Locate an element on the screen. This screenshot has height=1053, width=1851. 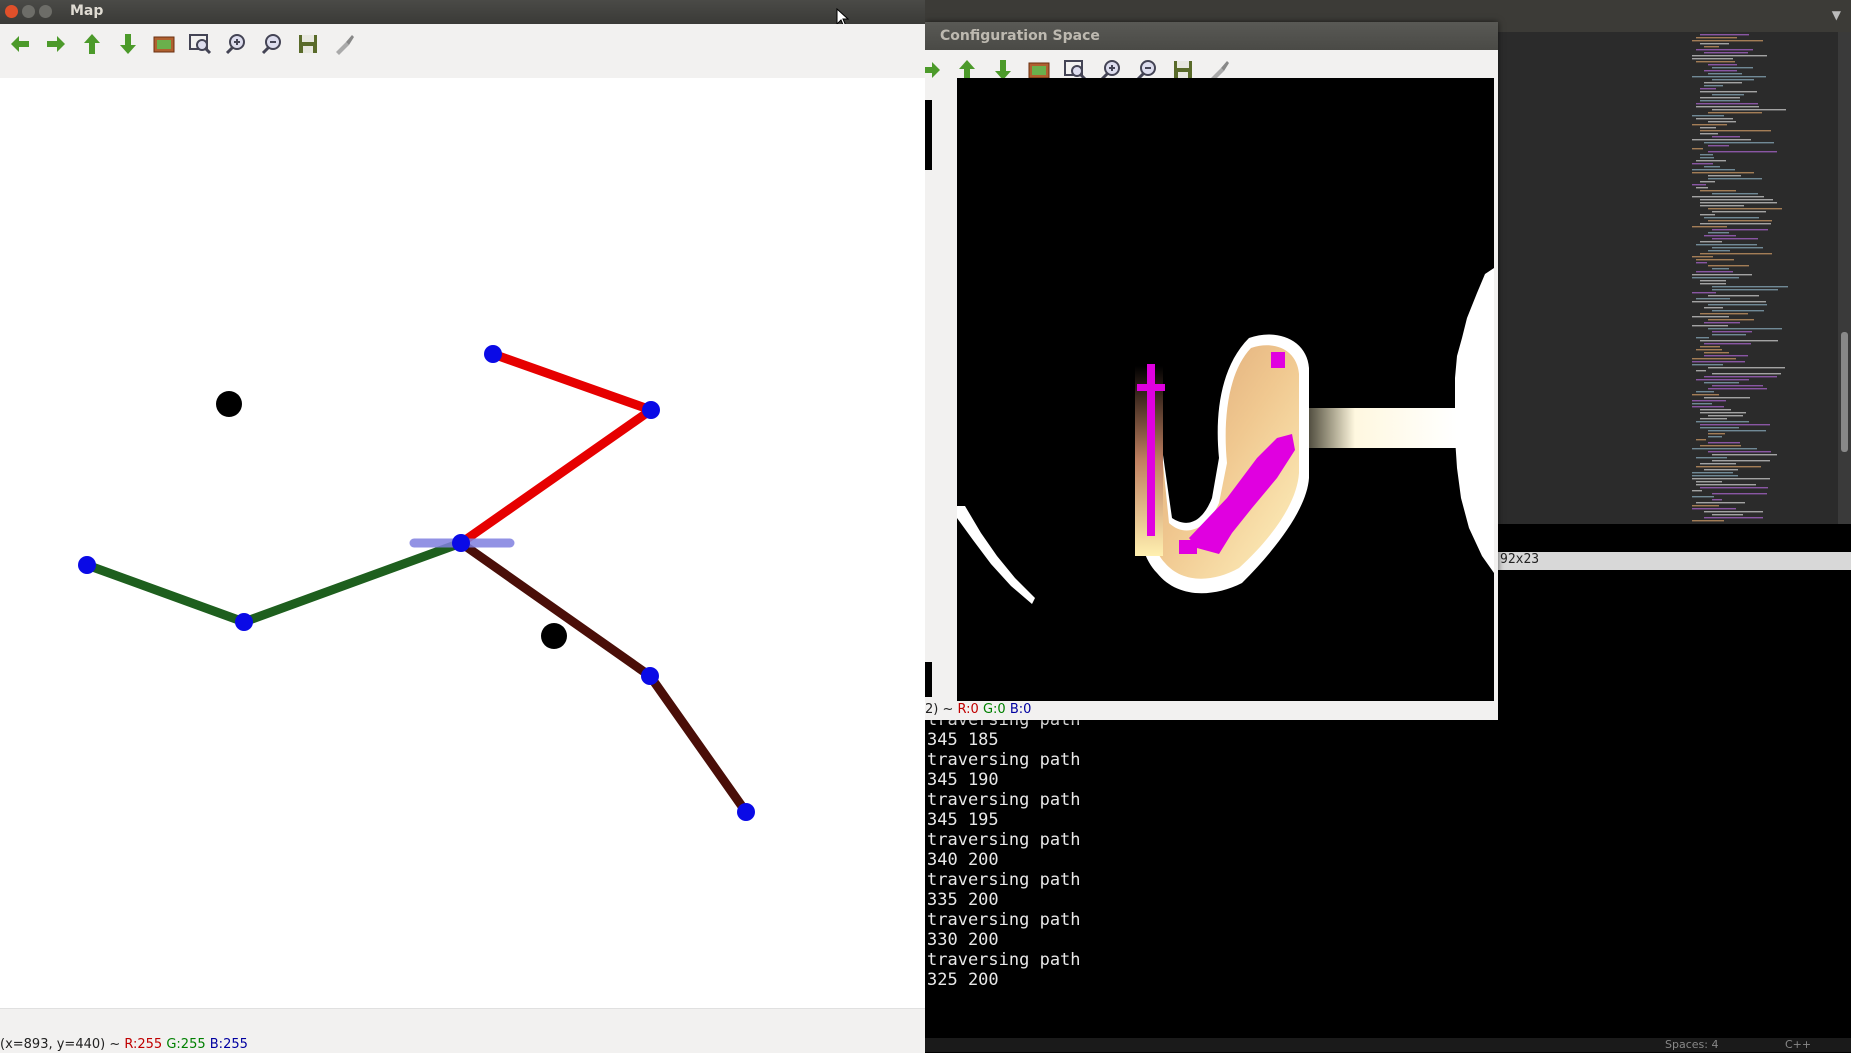
window-title: Map is located at coordinates (87, 11).